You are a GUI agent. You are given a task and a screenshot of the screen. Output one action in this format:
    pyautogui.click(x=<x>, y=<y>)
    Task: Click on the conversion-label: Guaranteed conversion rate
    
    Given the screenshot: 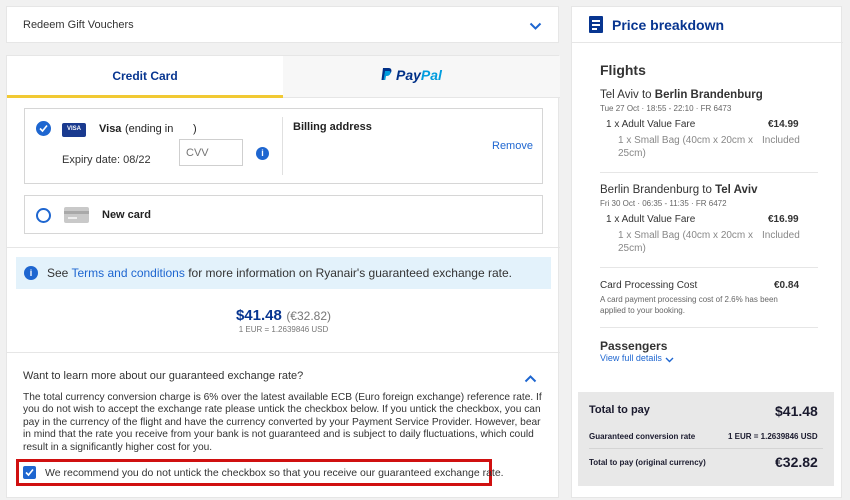 What is the action you would take?
    pyautogui.click(x=642, y=436)
    